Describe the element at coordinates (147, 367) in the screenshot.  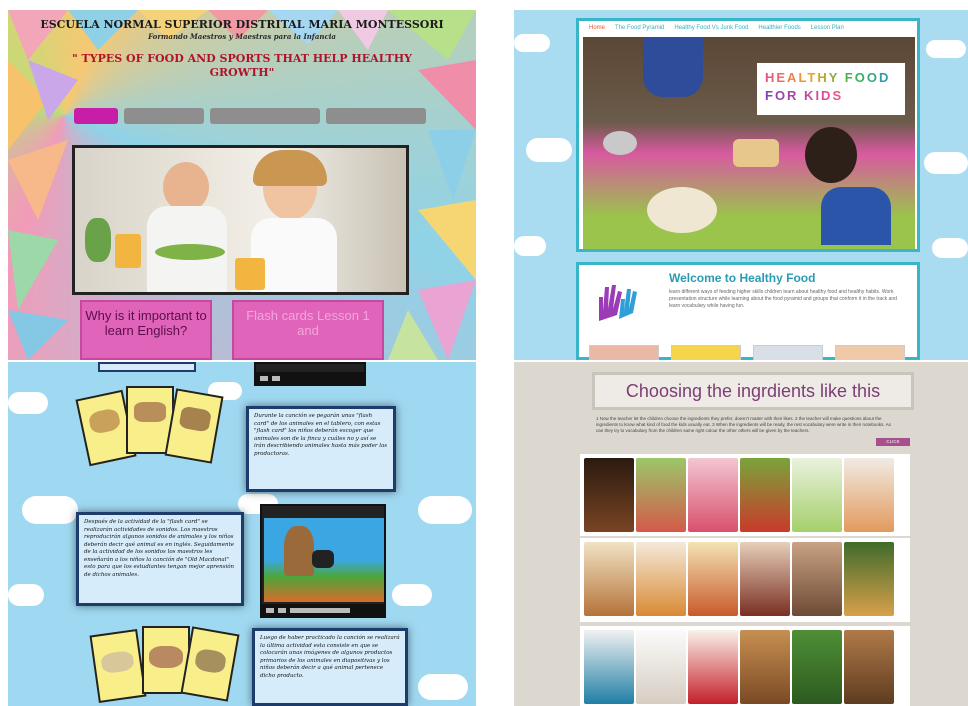
I see `text-box-top-edge` at that location.